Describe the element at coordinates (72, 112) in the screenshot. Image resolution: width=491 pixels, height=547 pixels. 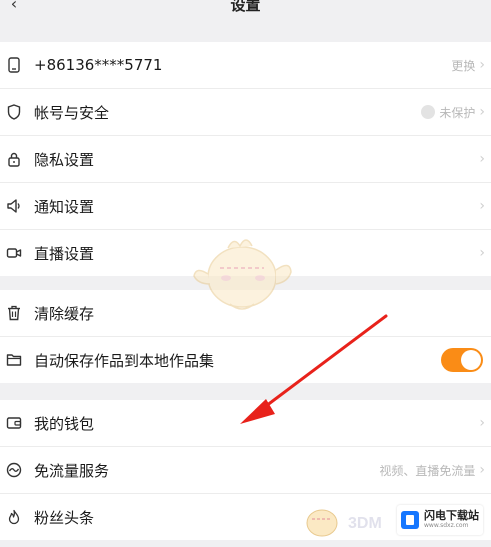
I see `account-security-label: 帐号与安全` at that location.